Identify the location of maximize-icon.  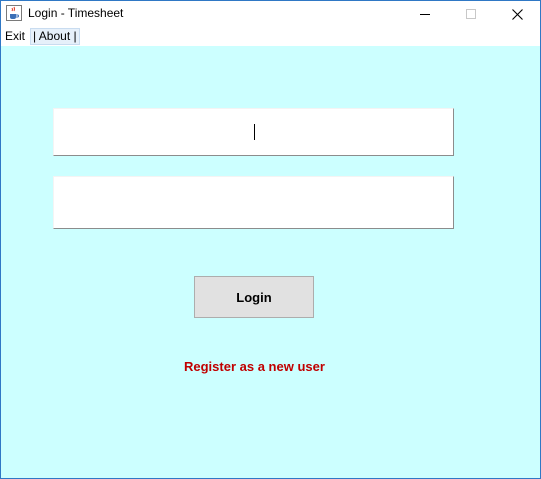
(471, 14).